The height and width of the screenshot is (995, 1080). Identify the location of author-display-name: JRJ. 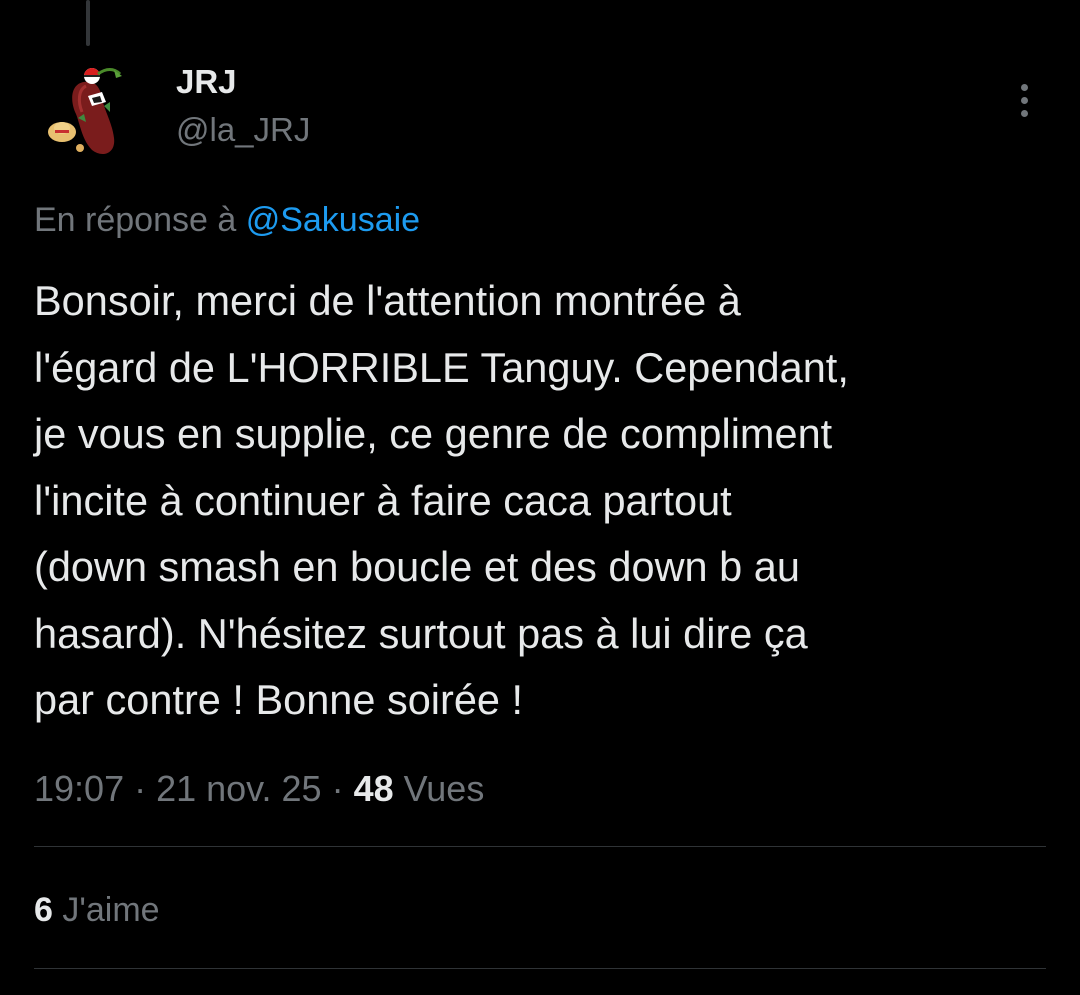
(206, 82).